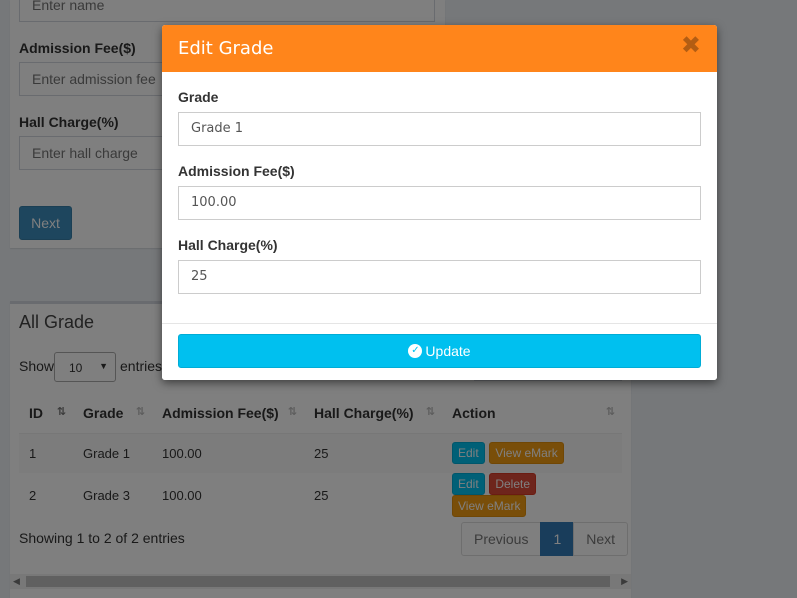 This screenshot has width=797, height=598. What do you see at coordinates (439, 277) in the screenshot?
I see `hall-charge-input: 25` at bounding box center [439, 277].